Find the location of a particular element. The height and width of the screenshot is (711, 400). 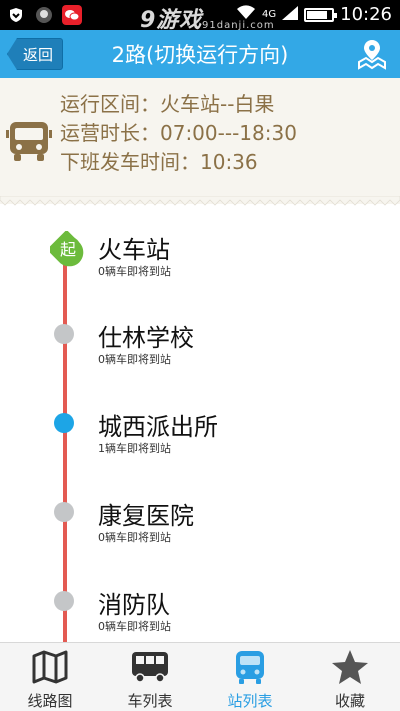

zigzag-divider is located at coordinates (200, 201).